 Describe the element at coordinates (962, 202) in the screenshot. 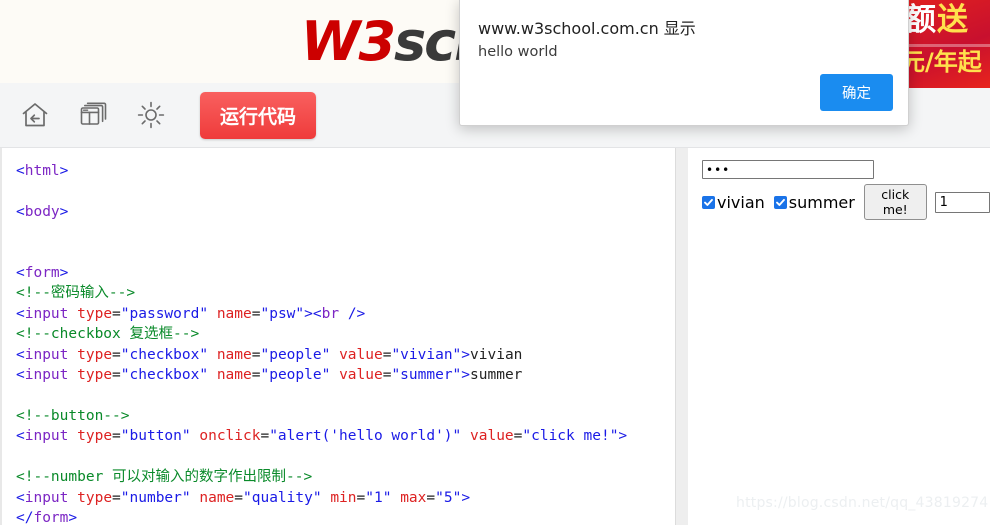

I see `number-input: 1` at that location.